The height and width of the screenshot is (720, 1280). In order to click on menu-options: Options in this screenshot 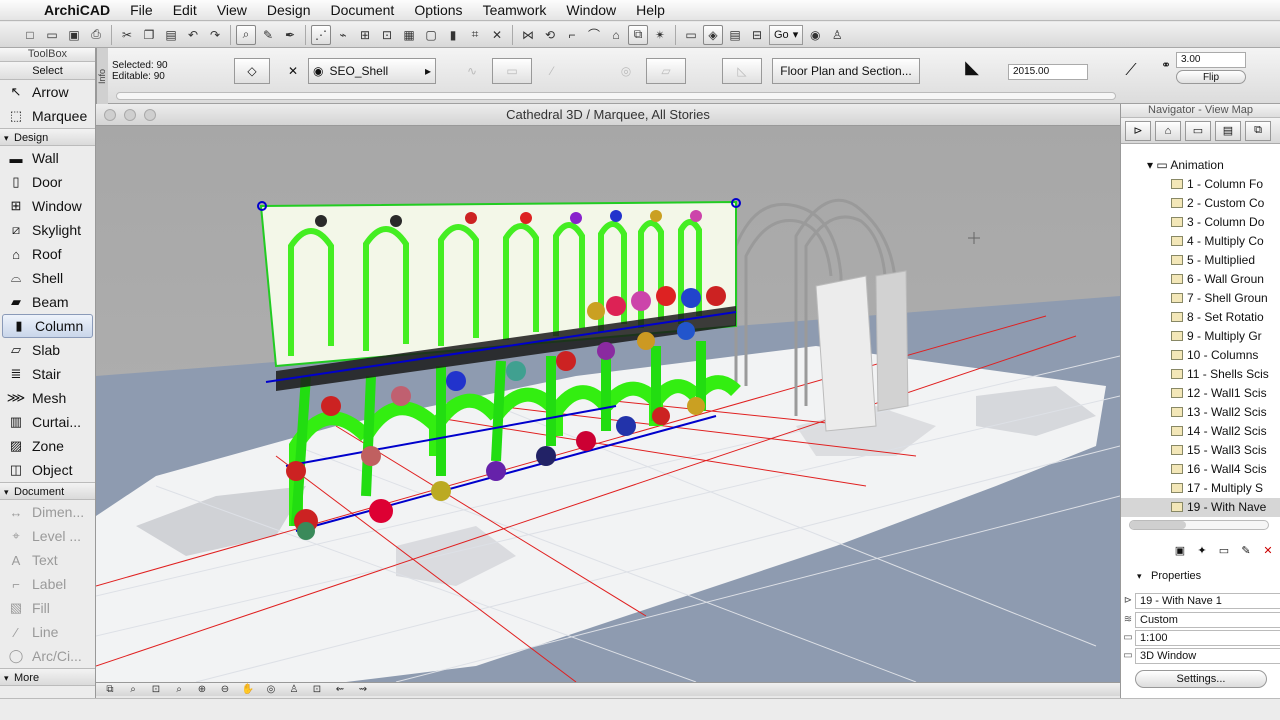, I will do `click(438, 10)`.